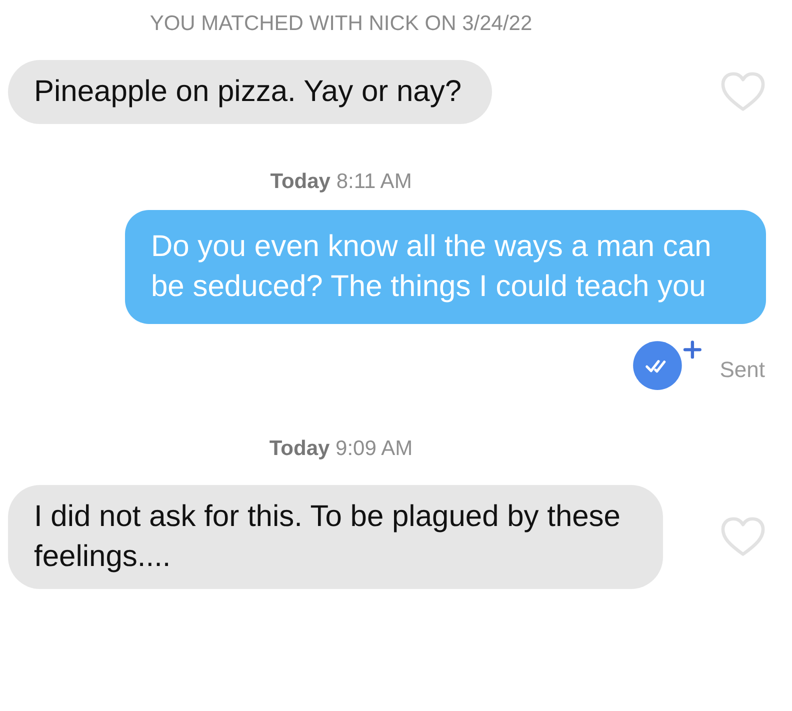  I want to click on timestamp: Today 8:11 AM, so click(341, 181).